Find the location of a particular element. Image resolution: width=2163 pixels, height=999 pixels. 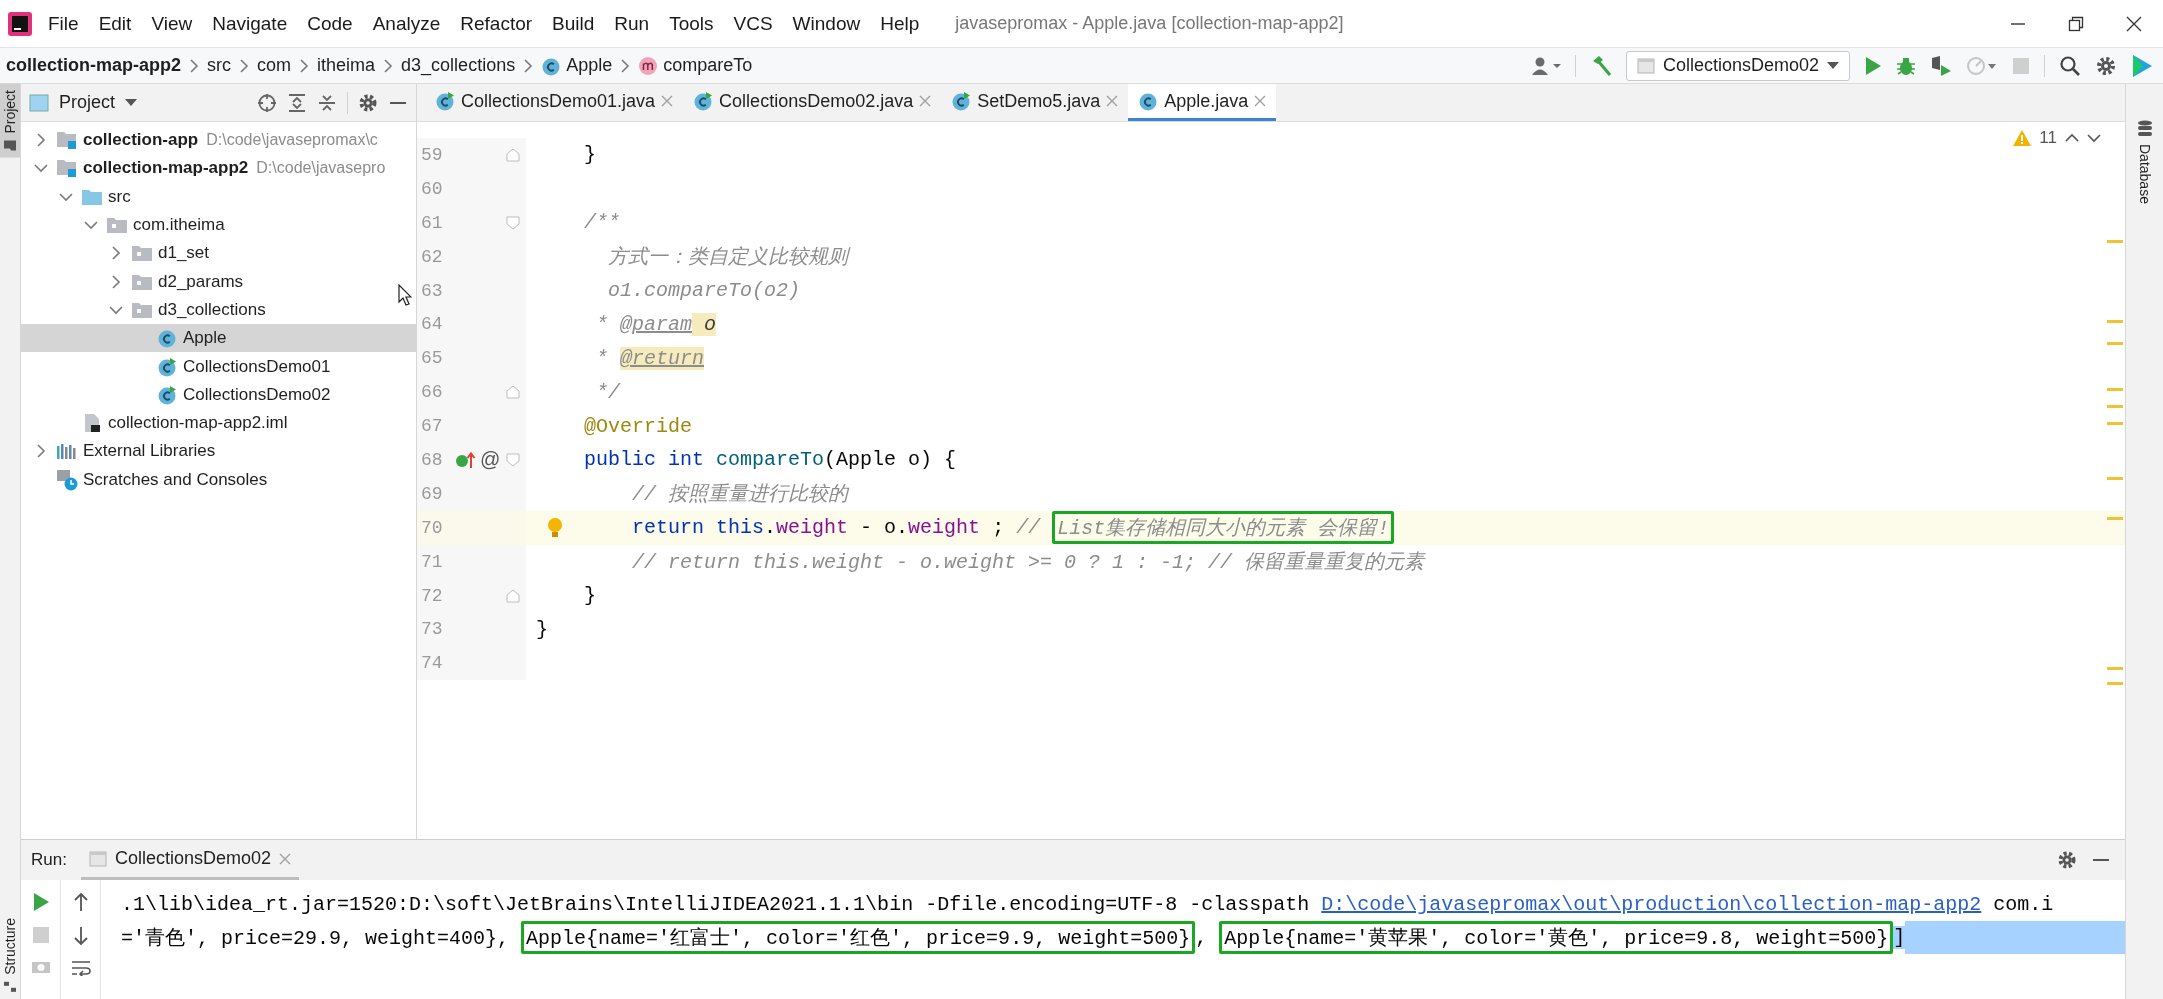

line-number: 68 is located at coordinates (432, 459).